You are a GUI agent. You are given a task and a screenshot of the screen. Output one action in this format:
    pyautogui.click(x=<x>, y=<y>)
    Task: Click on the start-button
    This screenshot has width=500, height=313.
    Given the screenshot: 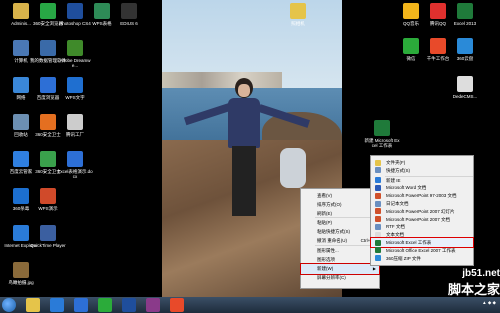 What is the action you would take?
    pyautogui.click(x=9, y=305)
    